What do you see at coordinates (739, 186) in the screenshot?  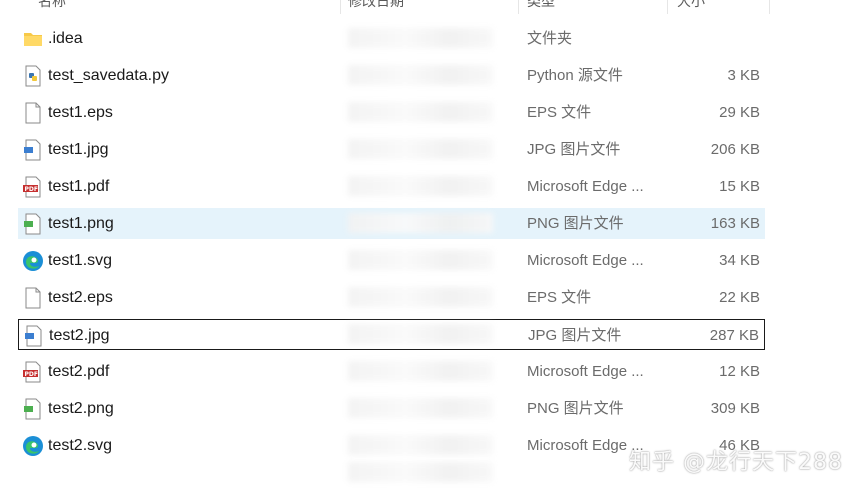 I see `file-size: 15 KB` at bounding box center [739, 186].